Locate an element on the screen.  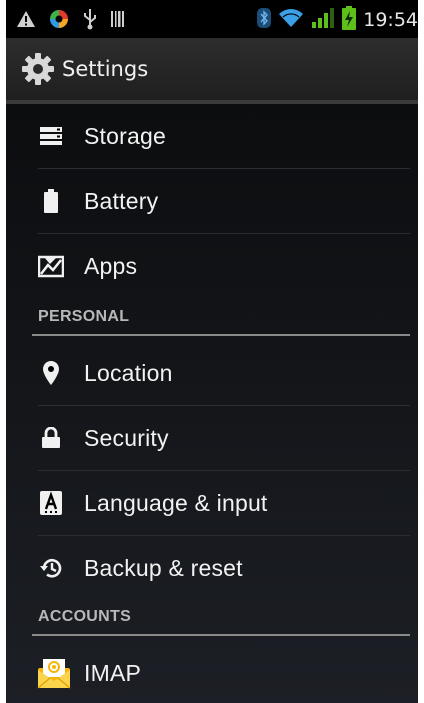
settings-item-security: Security is located at coordinates (212, 438).